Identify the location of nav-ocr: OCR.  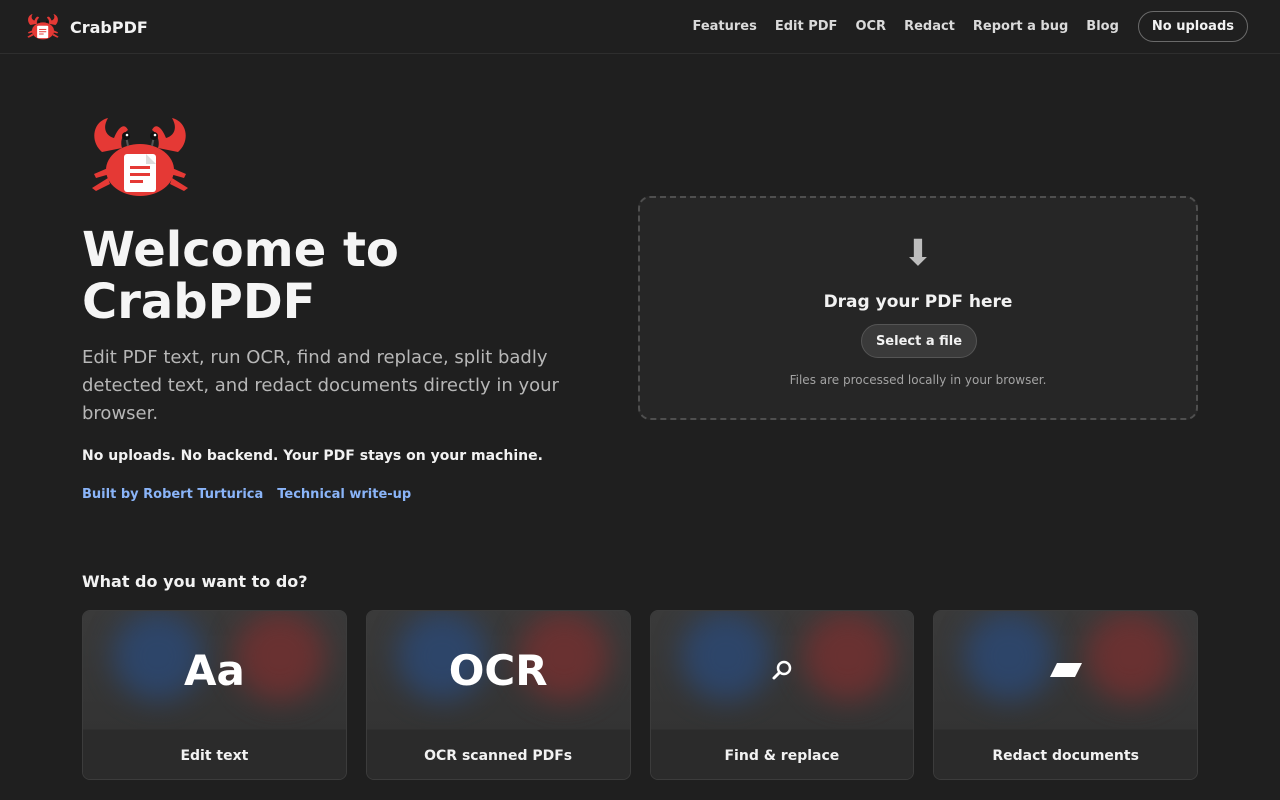
(870, 26).